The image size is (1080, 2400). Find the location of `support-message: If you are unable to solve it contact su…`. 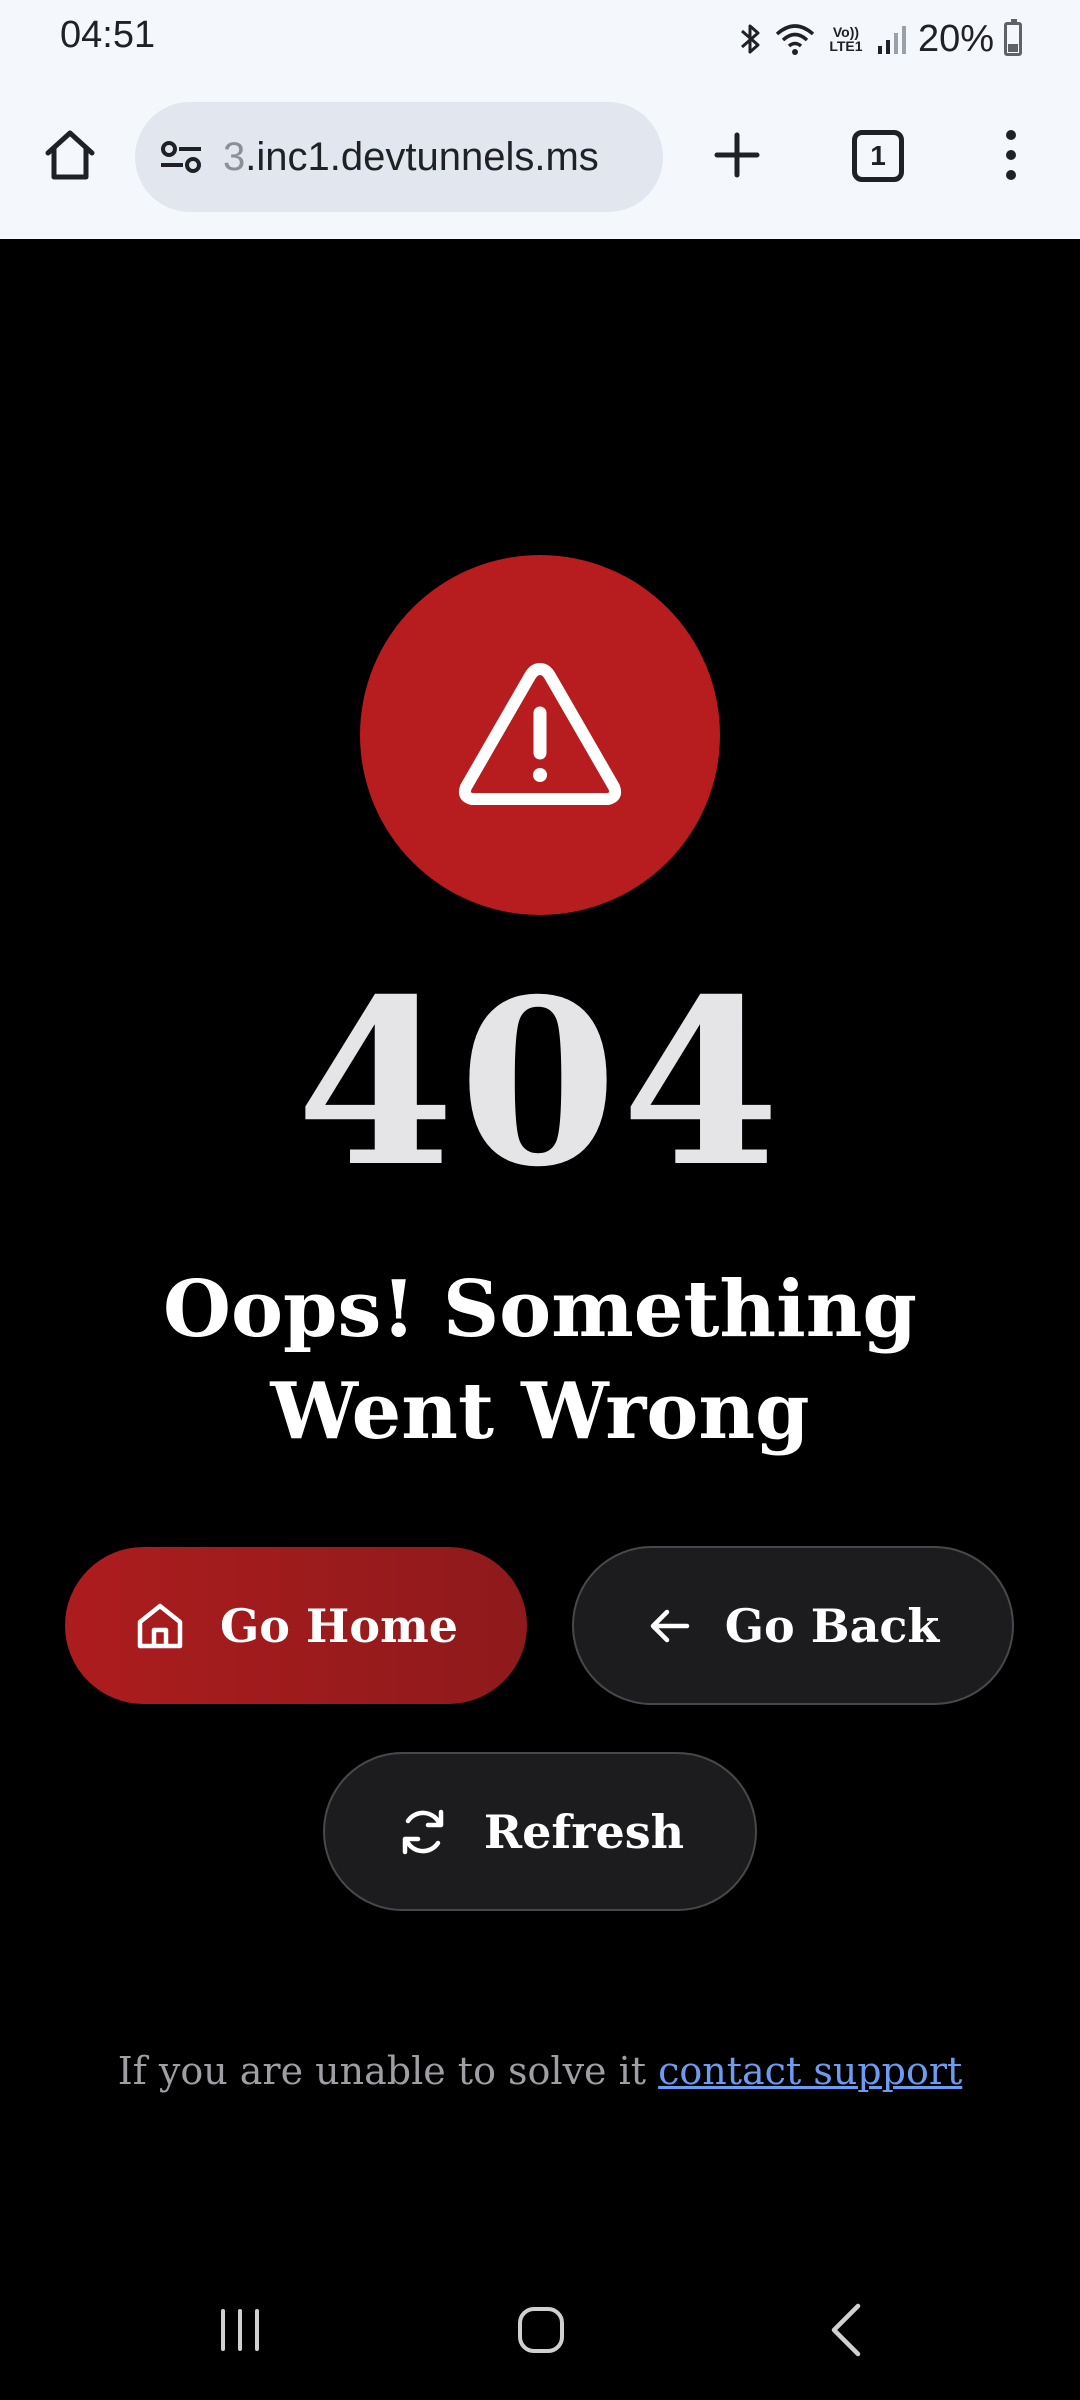

support-message: If you are unable to solve it contact su… is located at coordinates (540, 2071).